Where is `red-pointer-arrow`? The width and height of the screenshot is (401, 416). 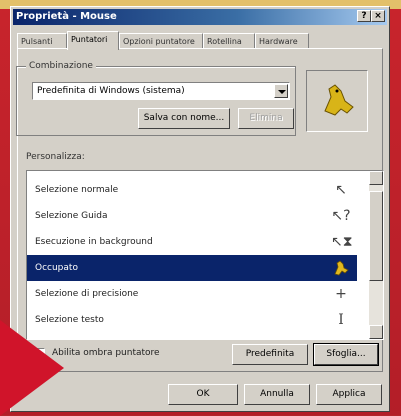
red-pointer-arrow is located at coordinates (32, 368).